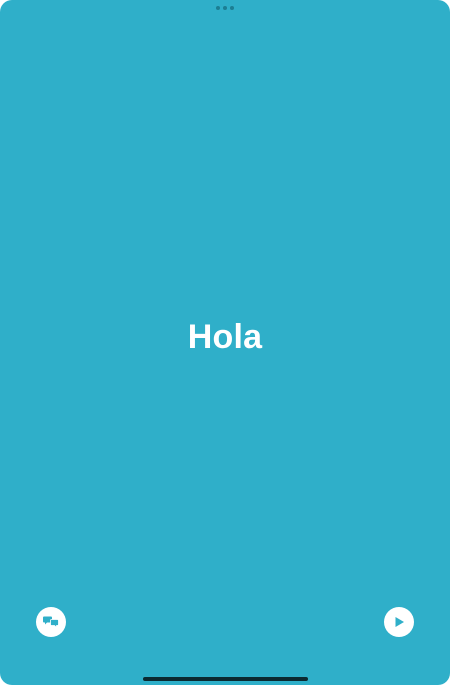 The image size is (450, 685). Describe the element at coordinates (225, 679) in the screenshot. I see `home-indicator` at that location.